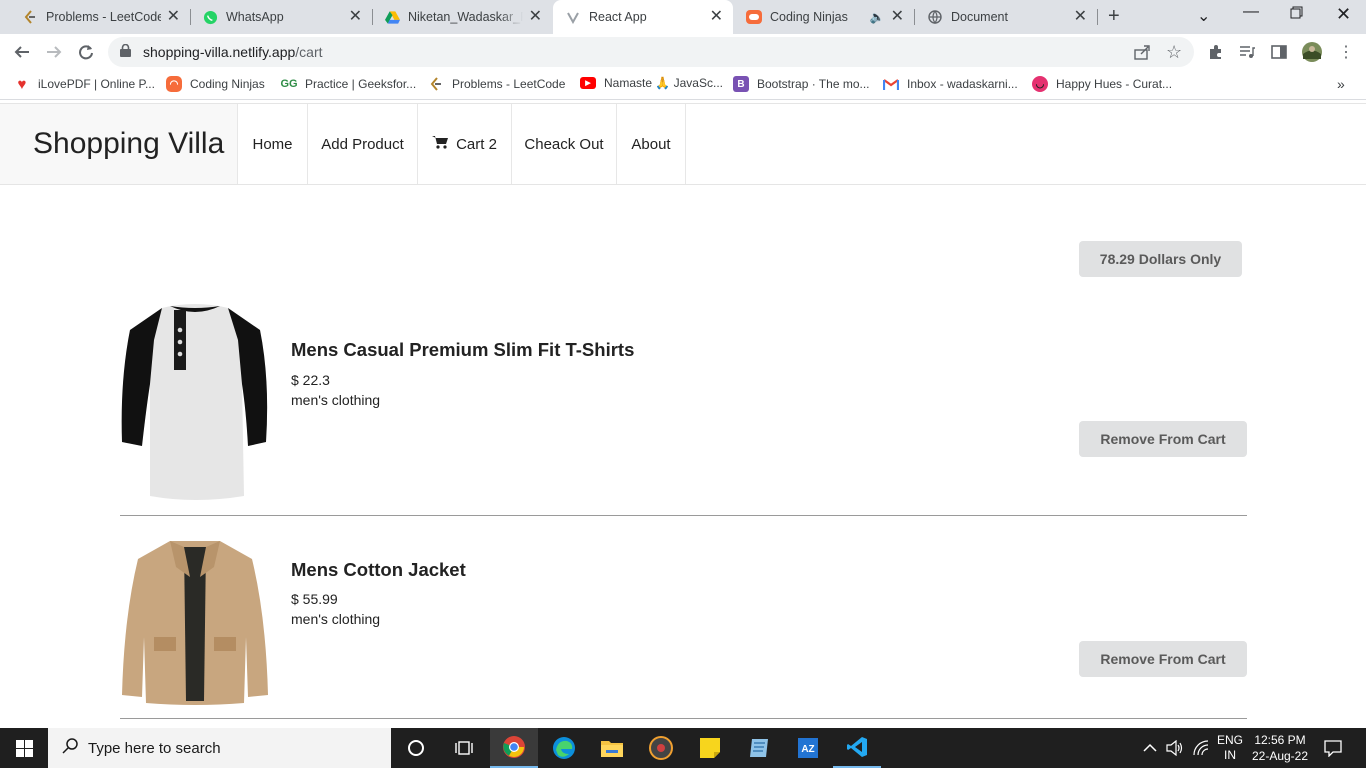 Image resolution: width=1366 pixels, height=768 pixels. I want to click on cortana-icon, so click(416, 748).